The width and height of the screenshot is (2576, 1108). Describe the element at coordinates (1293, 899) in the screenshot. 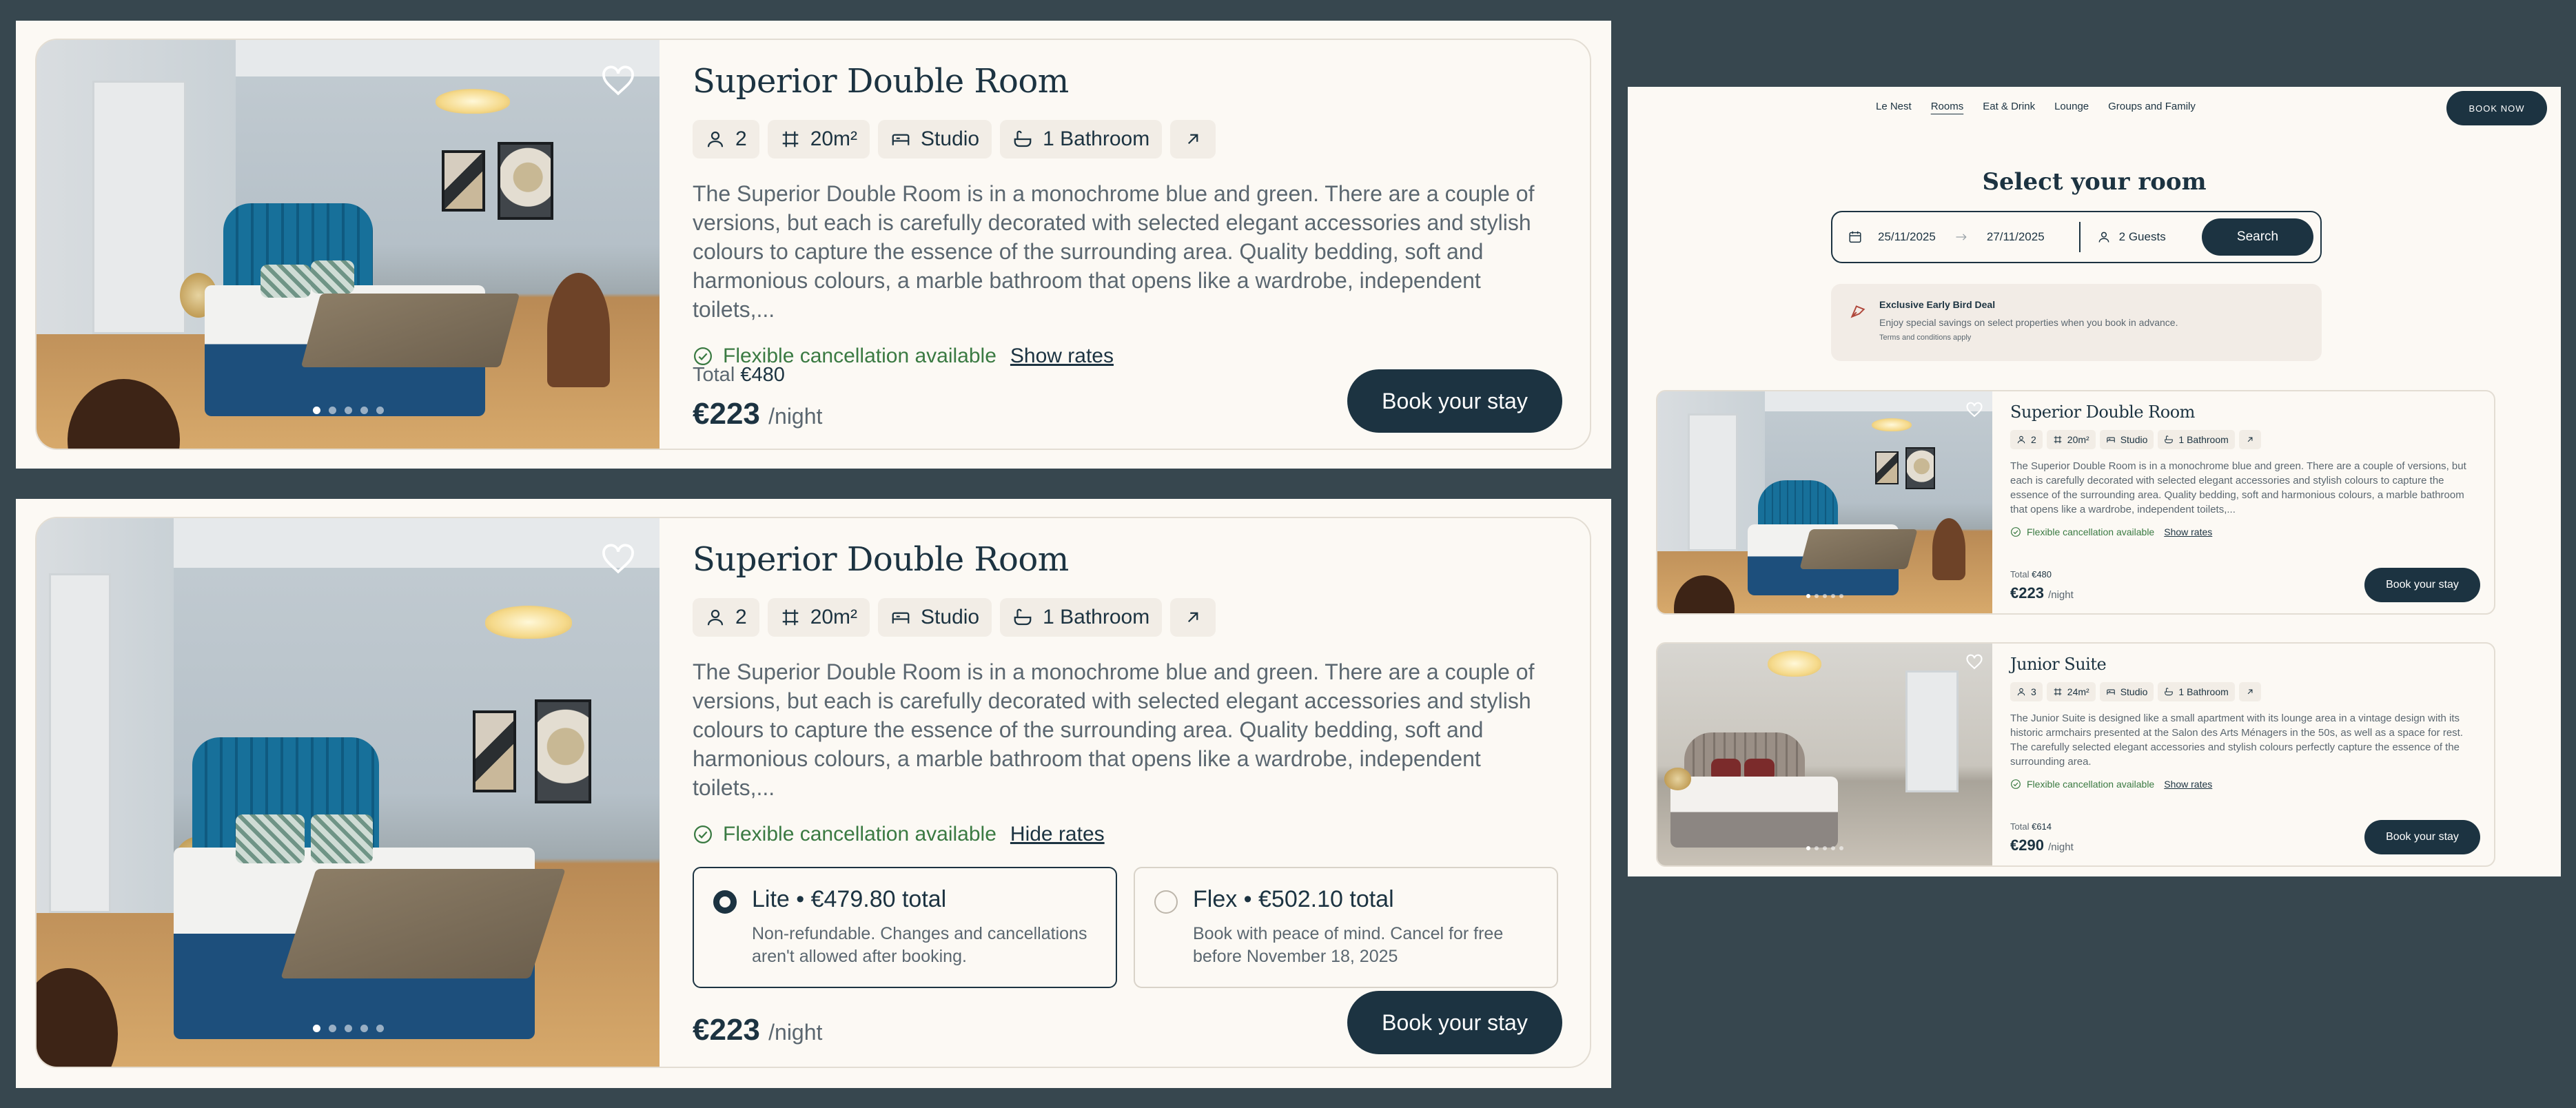

I see `rate-title: Flex • €502.10 total` at that location.